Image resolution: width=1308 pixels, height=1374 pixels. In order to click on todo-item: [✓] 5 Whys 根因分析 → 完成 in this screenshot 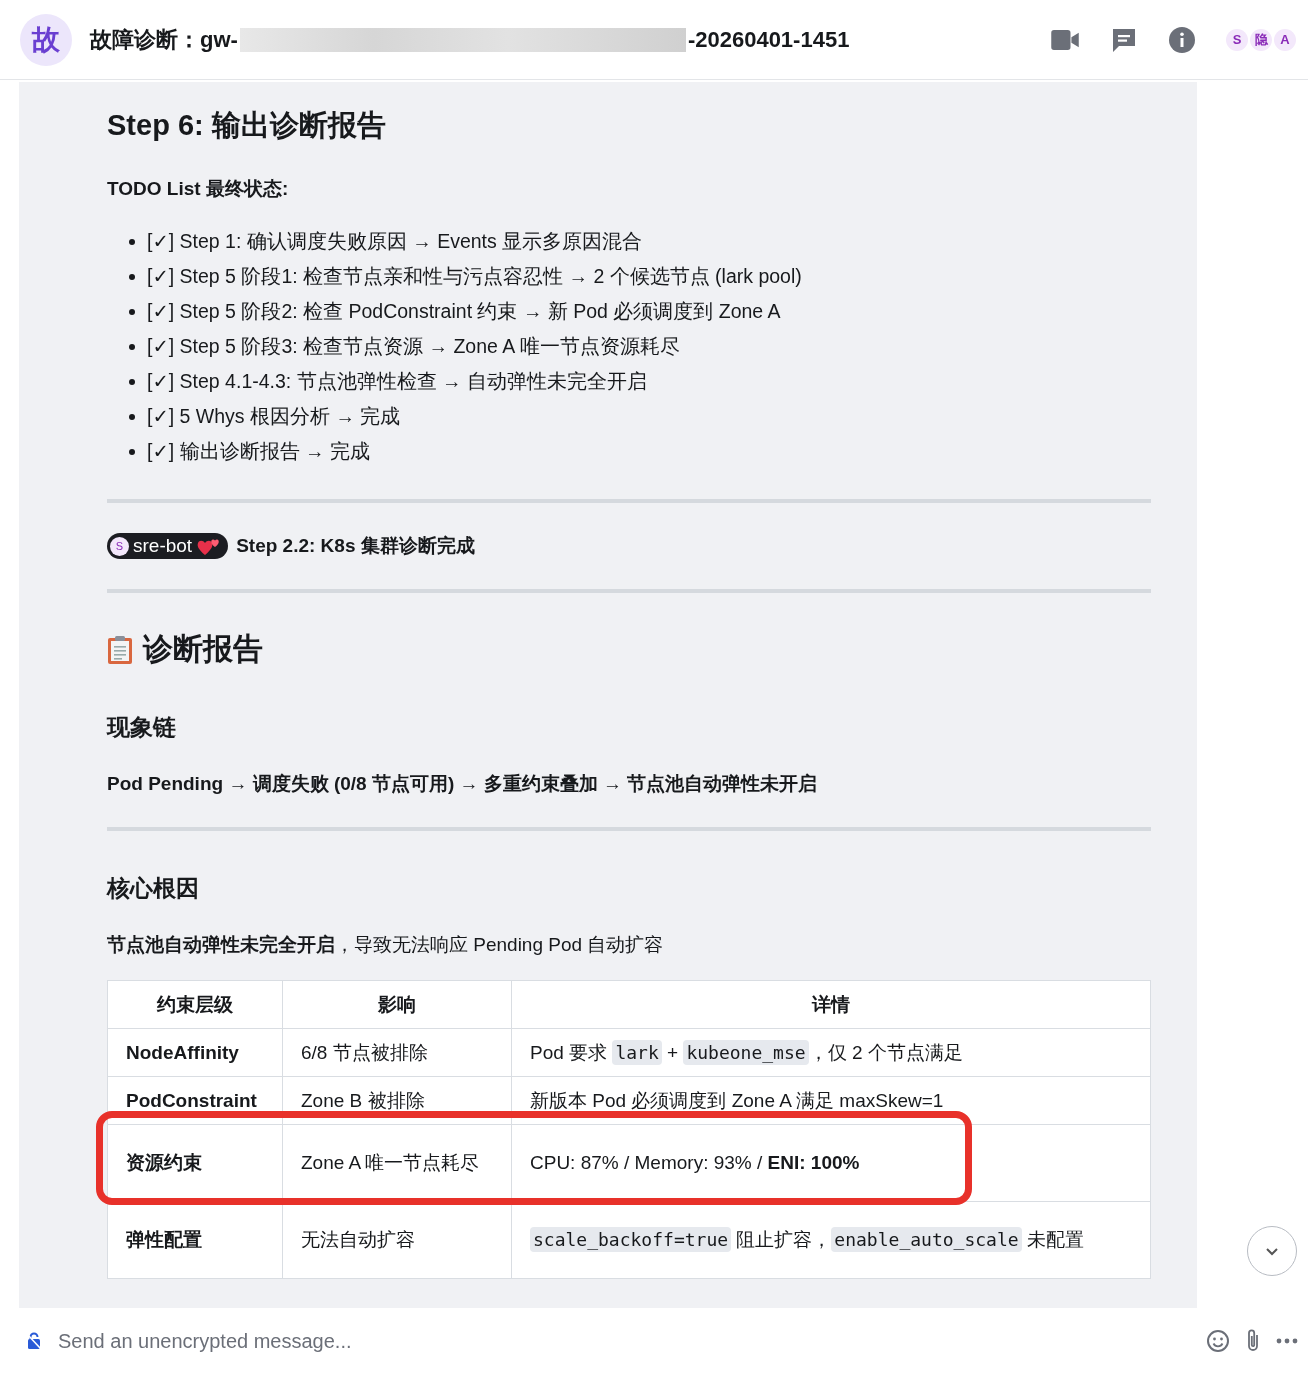, I will do `click(274, 416)`.